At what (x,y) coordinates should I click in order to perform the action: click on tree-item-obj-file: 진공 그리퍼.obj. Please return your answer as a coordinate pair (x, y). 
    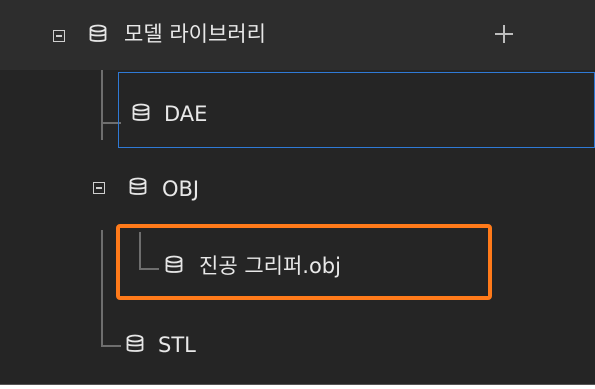
    Looking at the image, I should click on (270, 266).